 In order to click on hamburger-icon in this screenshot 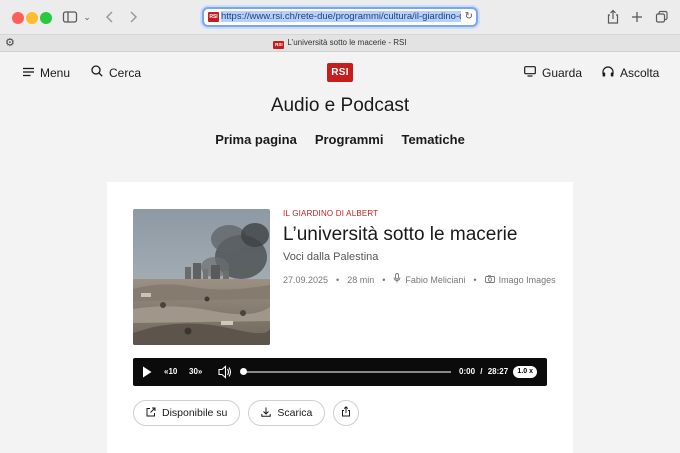, I will do `click(28, 73)`.